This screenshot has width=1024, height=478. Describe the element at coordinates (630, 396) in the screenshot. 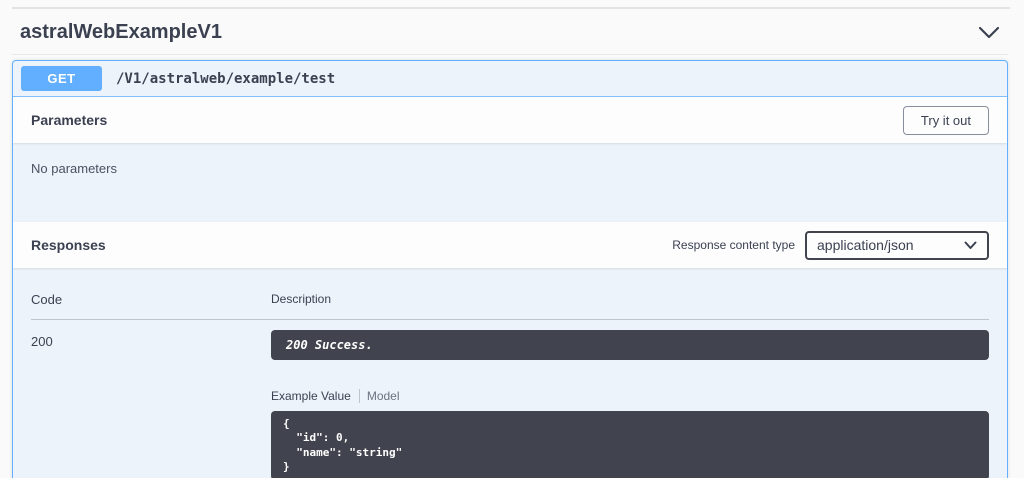

I see `model-example-tabs: Example Value Model` at that location.